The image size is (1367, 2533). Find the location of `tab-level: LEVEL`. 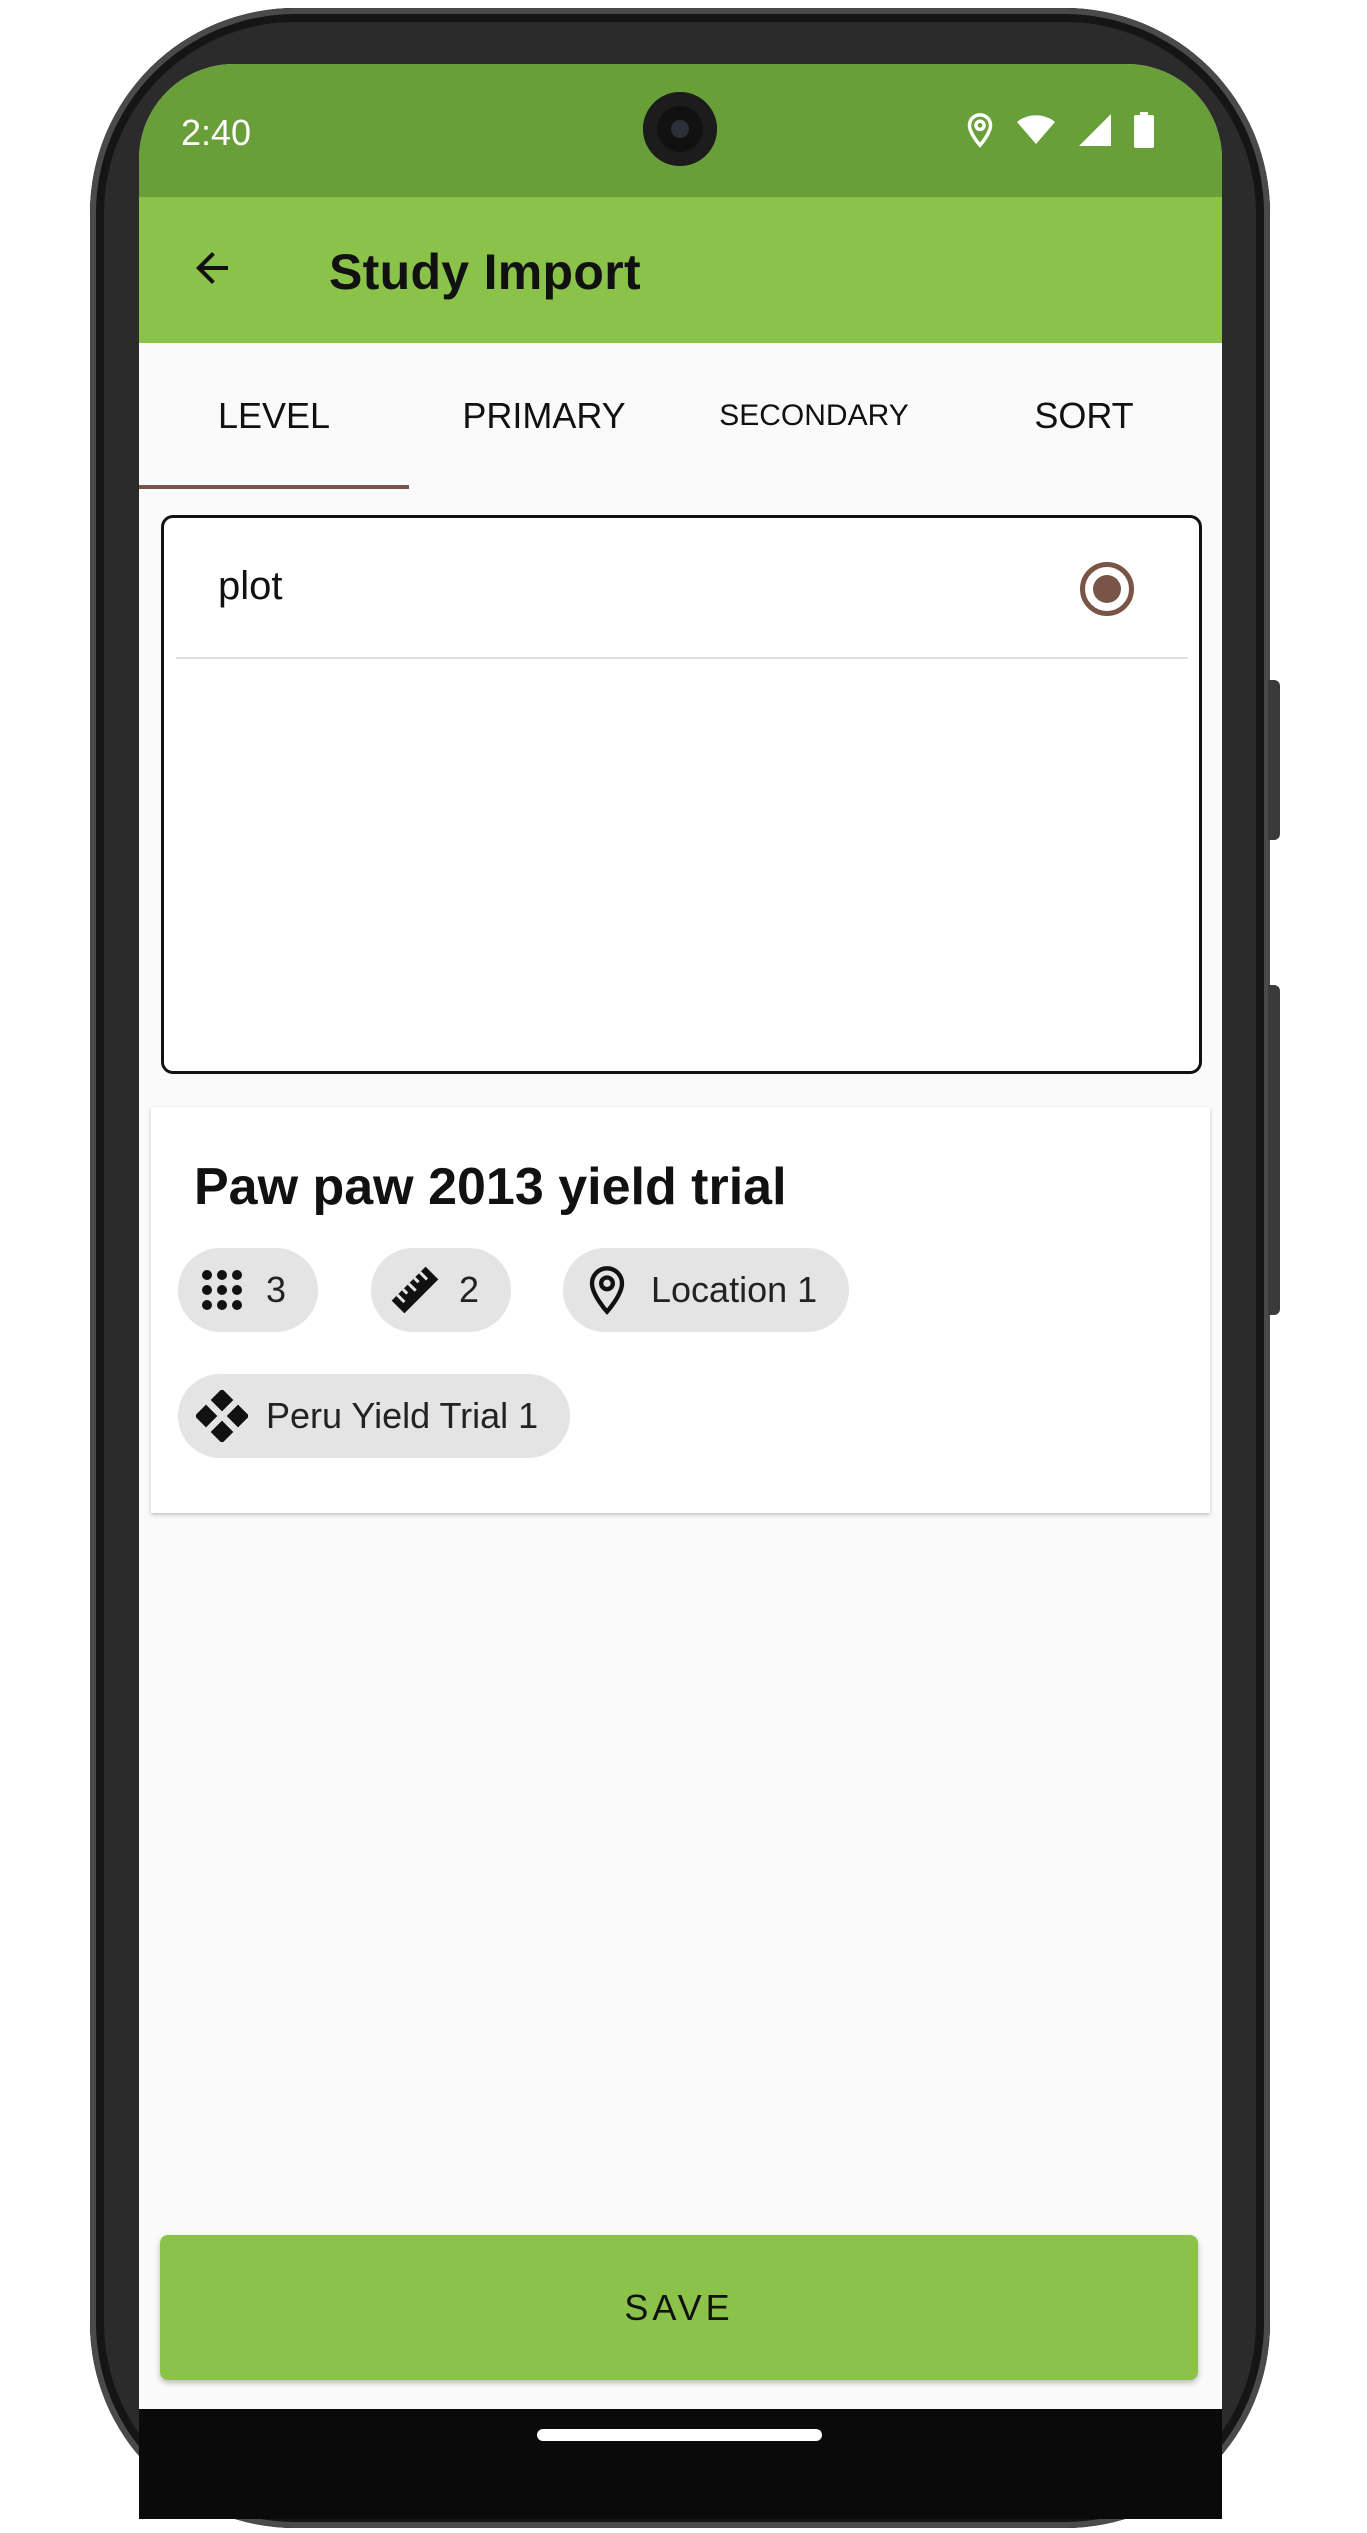

tab-level: LEVEL is located at coordinates (274, 416).